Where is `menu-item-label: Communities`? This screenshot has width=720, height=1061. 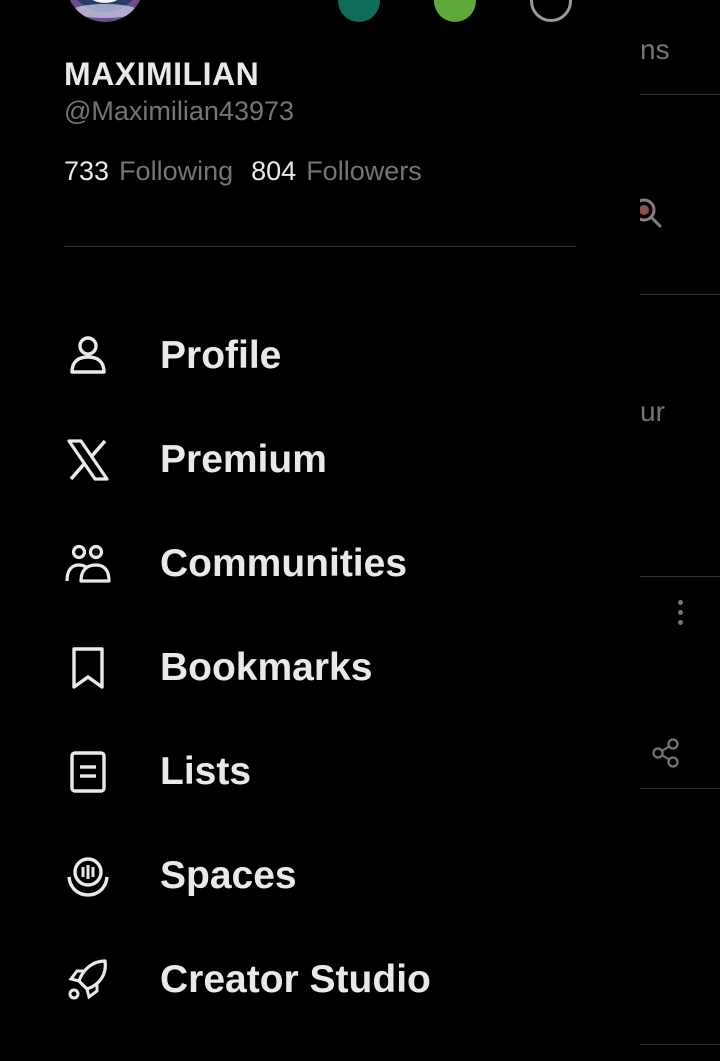 menu-item-label: Communities is located at coordinates (284, 563).